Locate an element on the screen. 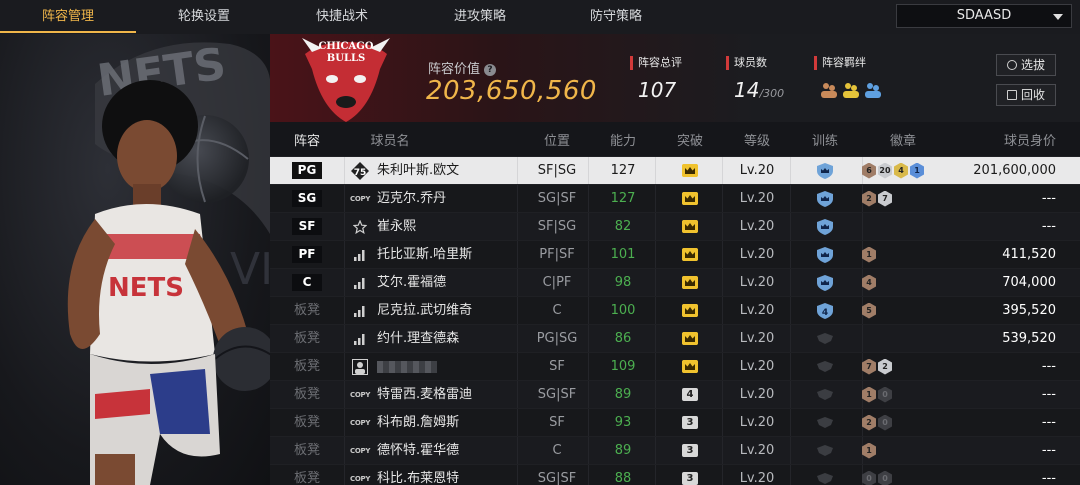 The height and width of the screenshot is (485, 1080). player-name: 朱利叶斯.欧文 is located at coordinates (447, 170).